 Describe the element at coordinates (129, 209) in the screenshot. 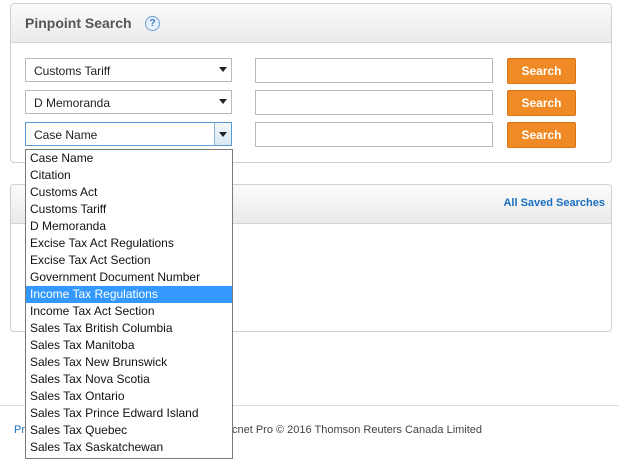

I see `dropdown-option: Customs Tariff` at that location.